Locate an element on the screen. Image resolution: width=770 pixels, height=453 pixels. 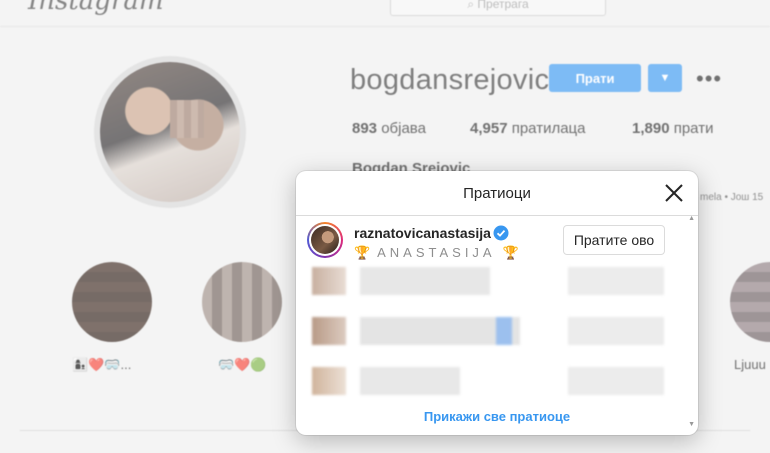
dialog-header: Пратиоци is located at coordinates (497, 193).